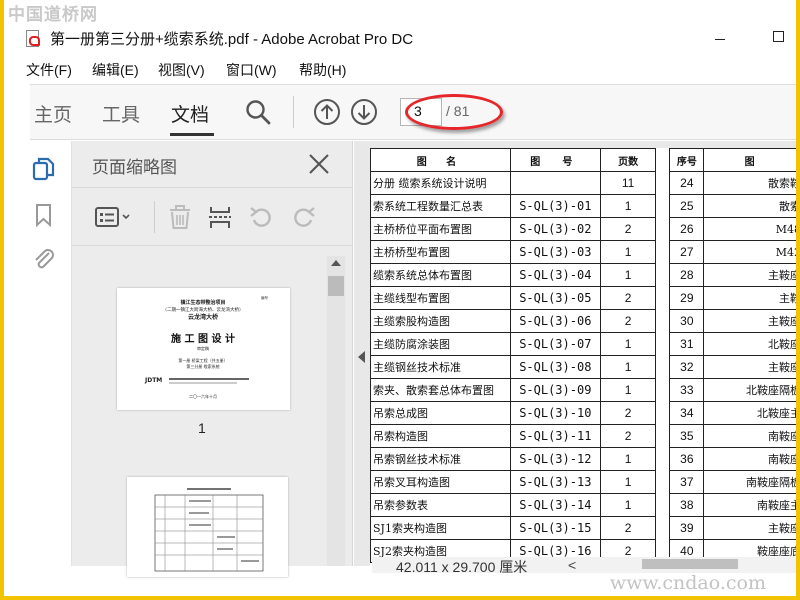  What do you see at coordinates (400, 70) in the screenshot?
I see `menu-bar: 文件(F) 编辑(E) 视图(V) 窗口(W) 帮助(H)` at bounding box center [400, 70].